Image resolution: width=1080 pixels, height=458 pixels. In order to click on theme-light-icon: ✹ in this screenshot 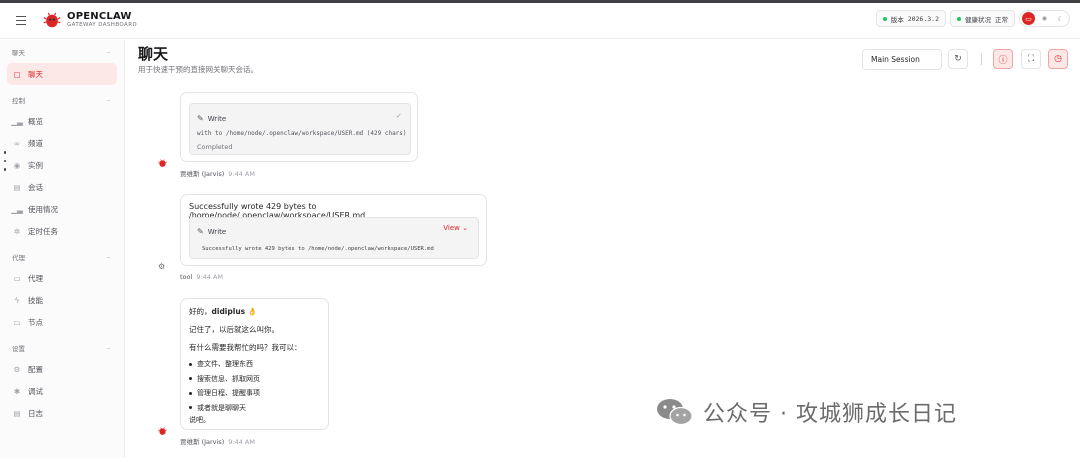, I will do `click(1044, 18)`.